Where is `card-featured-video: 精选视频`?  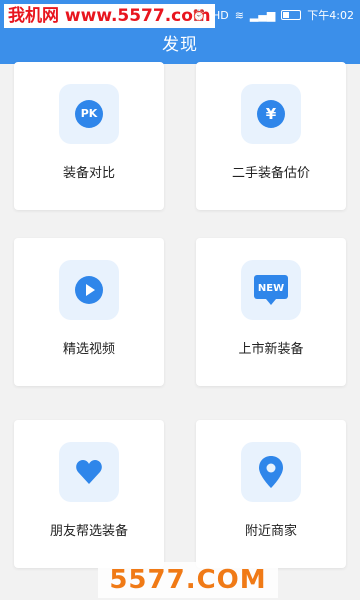
card-featured-video: 精选视频 is located at coordinates (89, 312).